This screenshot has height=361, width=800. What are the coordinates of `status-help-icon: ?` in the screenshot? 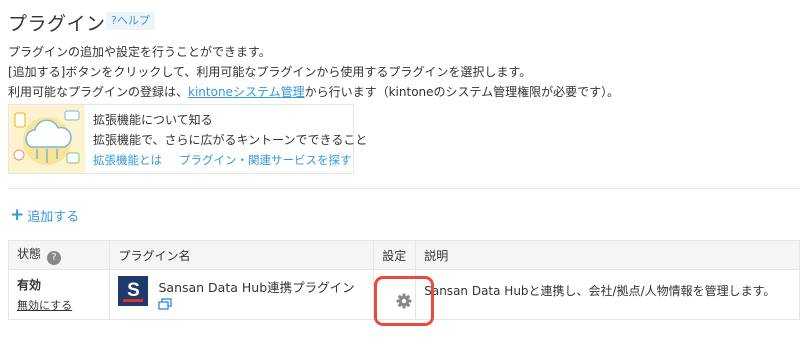 It's located at (54, 258).